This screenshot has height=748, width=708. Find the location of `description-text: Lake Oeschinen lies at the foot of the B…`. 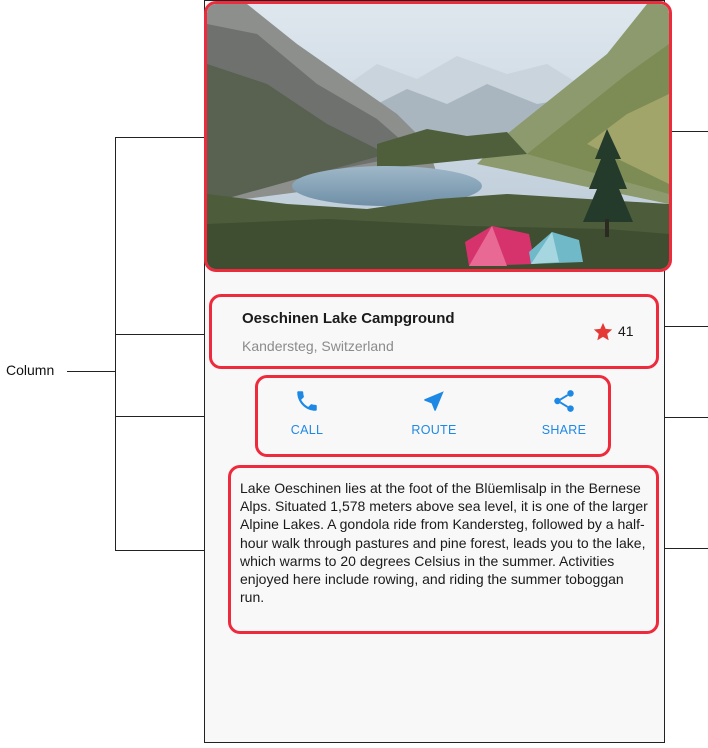

description-text: Lake Oeschinen lies at the foot of the B… is located at coordinates (444, 543).